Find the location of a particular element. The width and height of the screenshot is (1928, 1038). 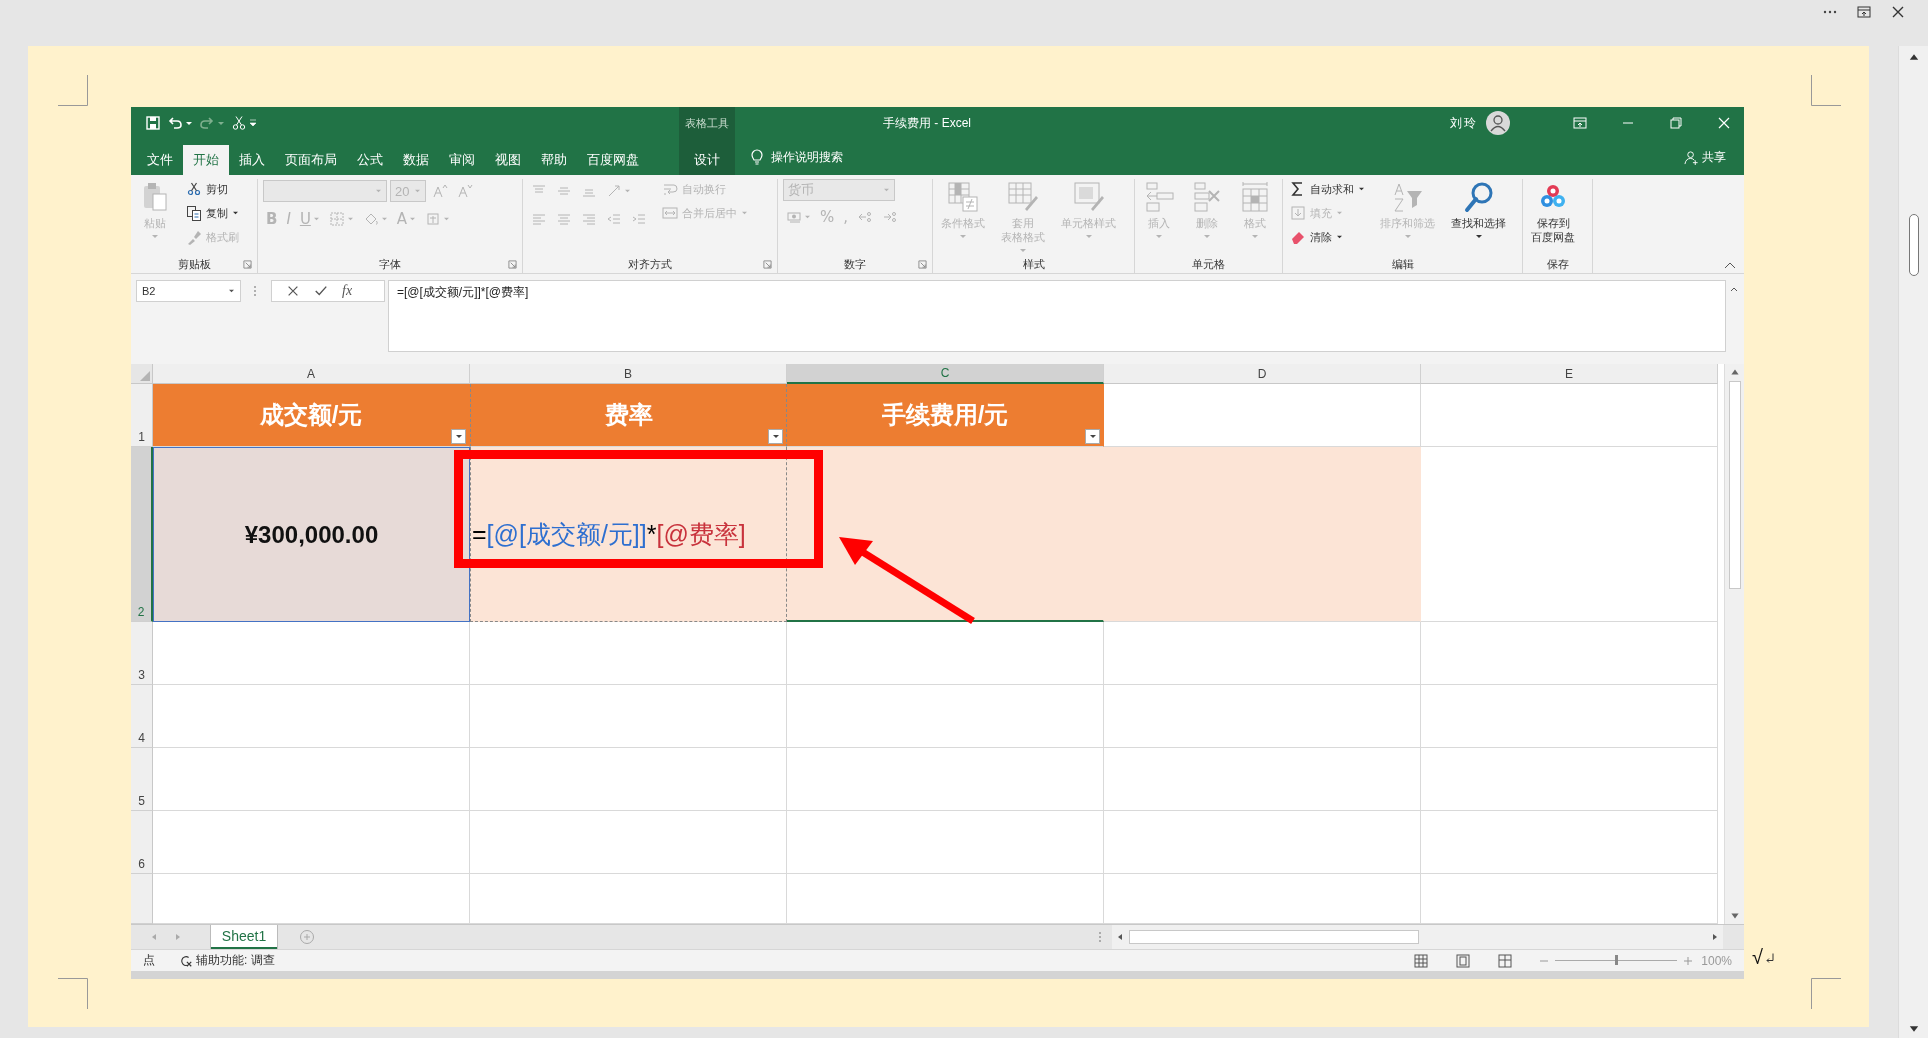

ribbon-button: 查找和选择 is located at coordinates (1478, 210).